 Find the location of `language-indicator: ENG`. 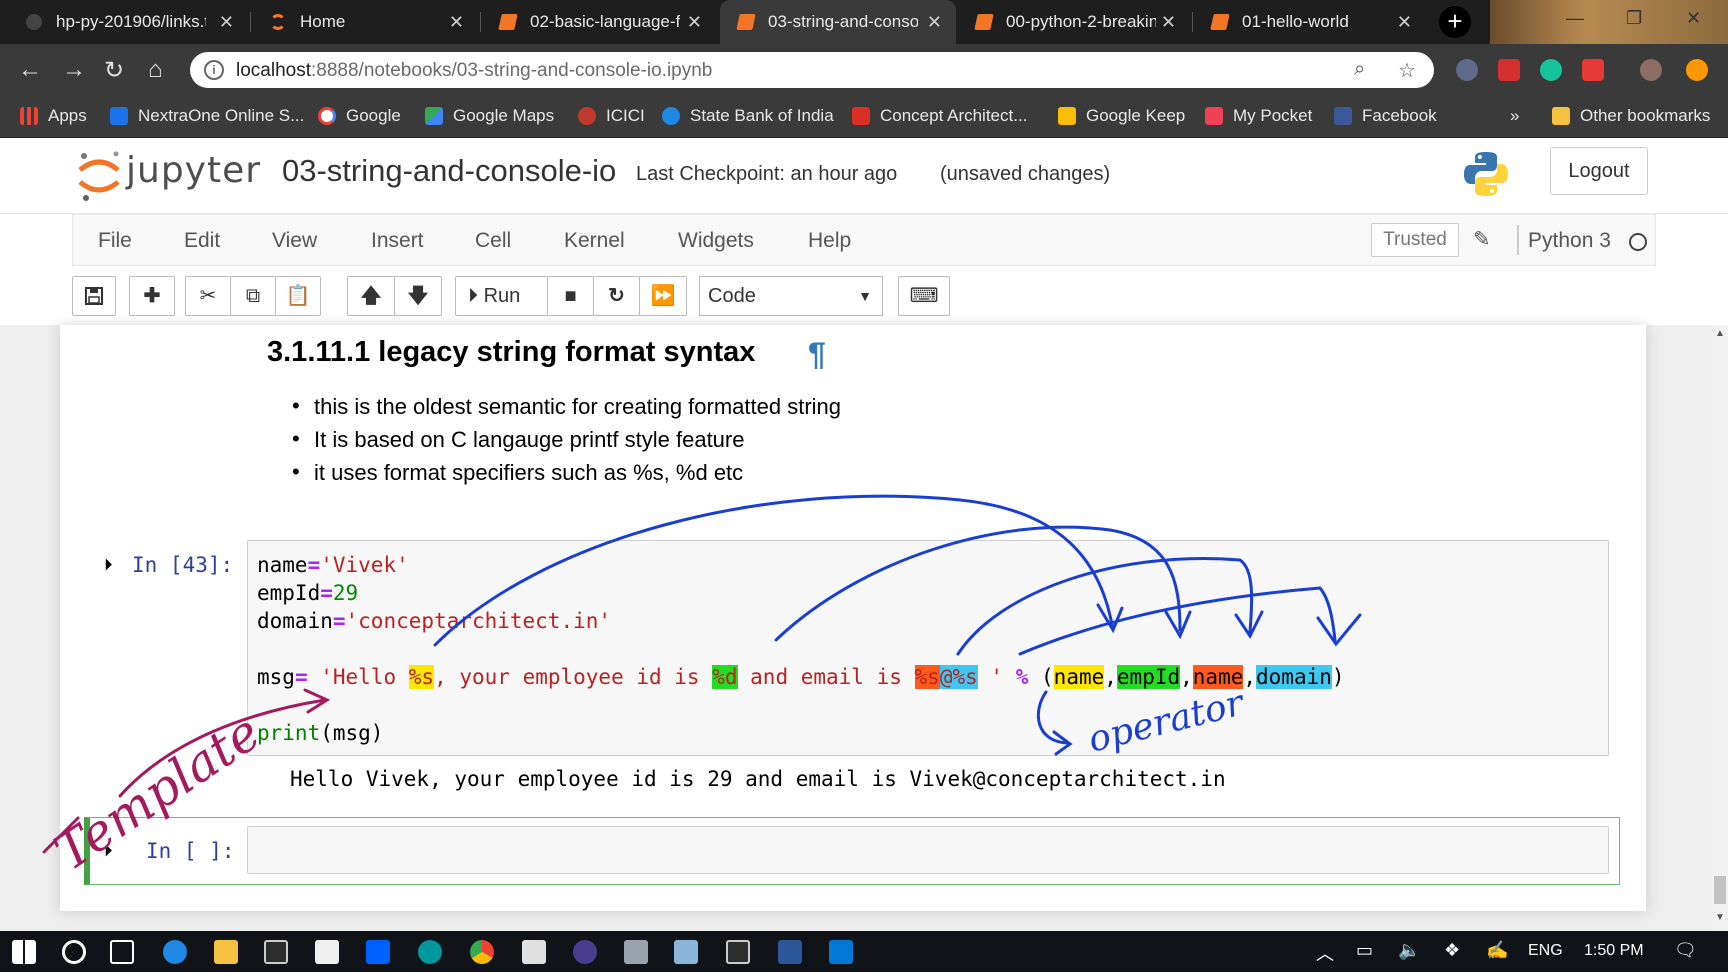

language-indicator: ENG is located at coordinates (1545, 951).